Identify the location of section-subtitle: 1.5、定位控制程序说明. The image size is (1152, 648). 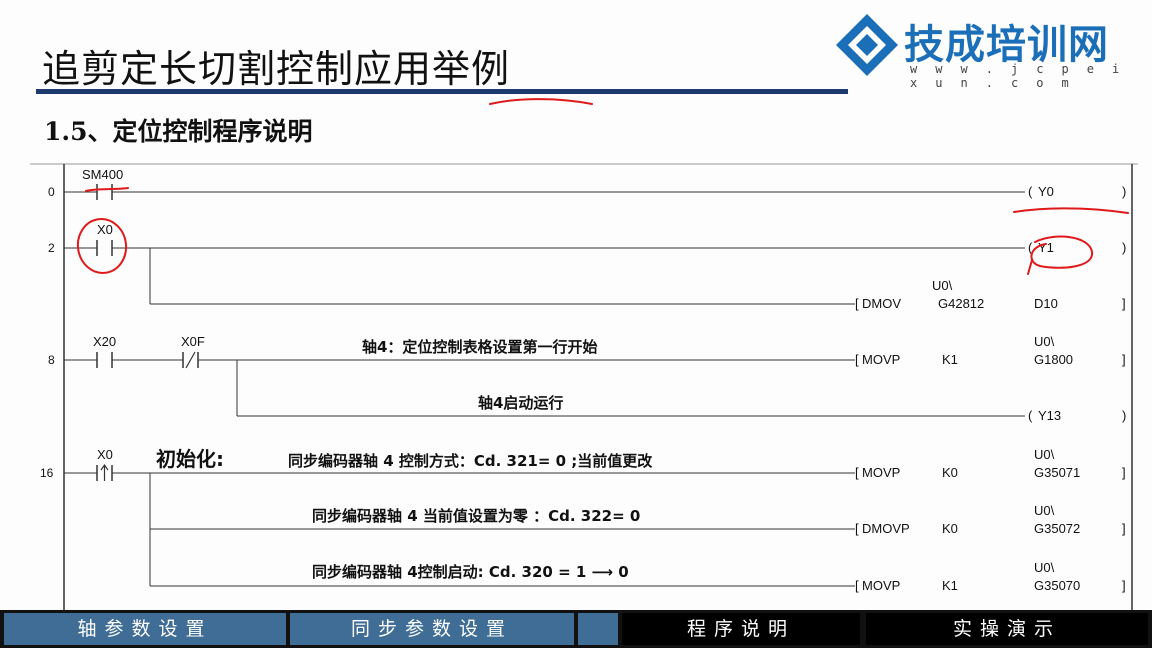
(178, 131).